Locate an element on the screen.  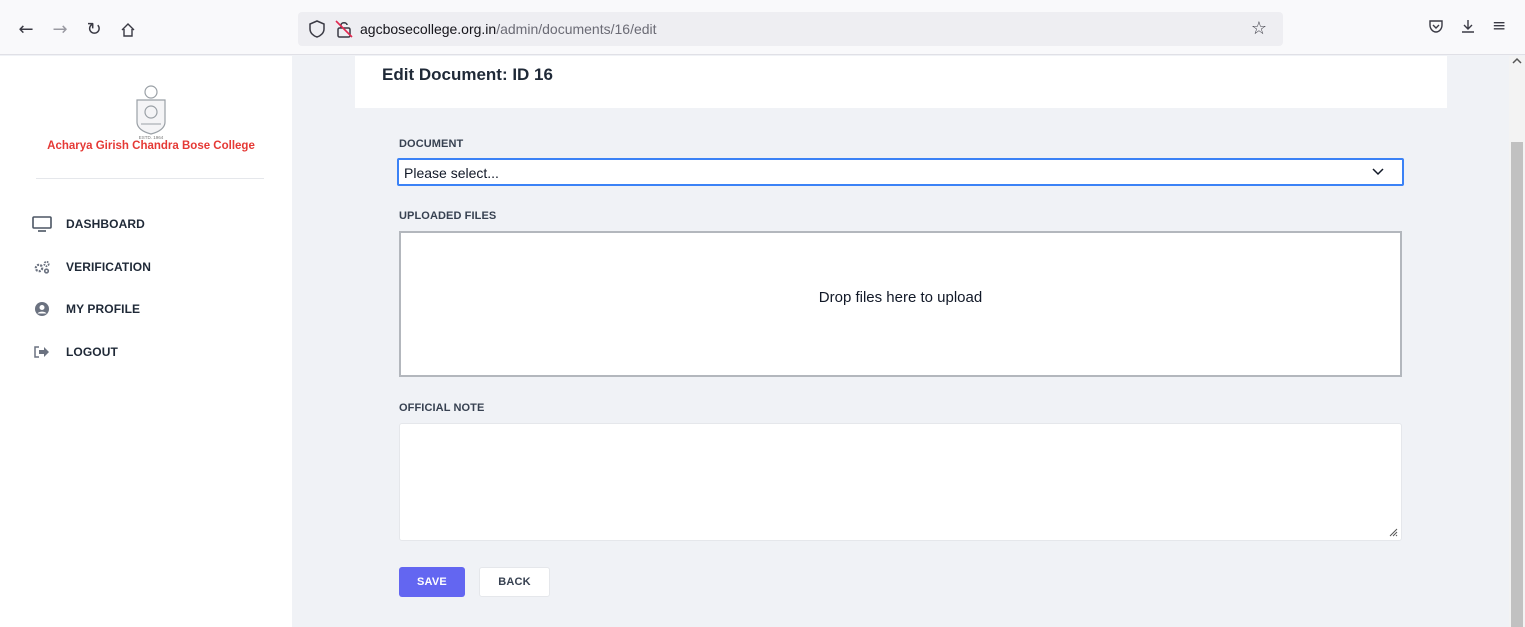
back-button: BACK is located at coordinates (514, 582).